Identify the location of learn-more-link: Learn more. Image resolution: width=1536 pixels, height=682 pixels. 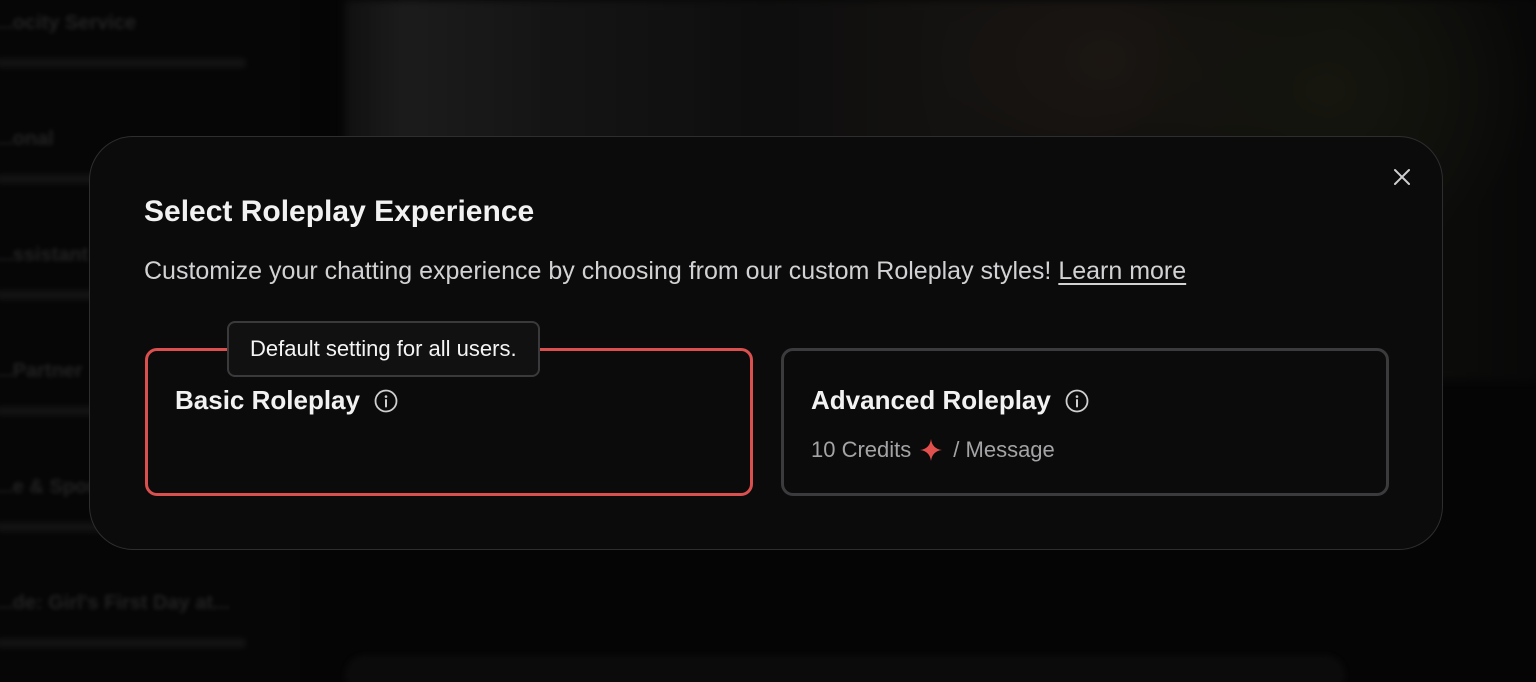
(1122, 271).